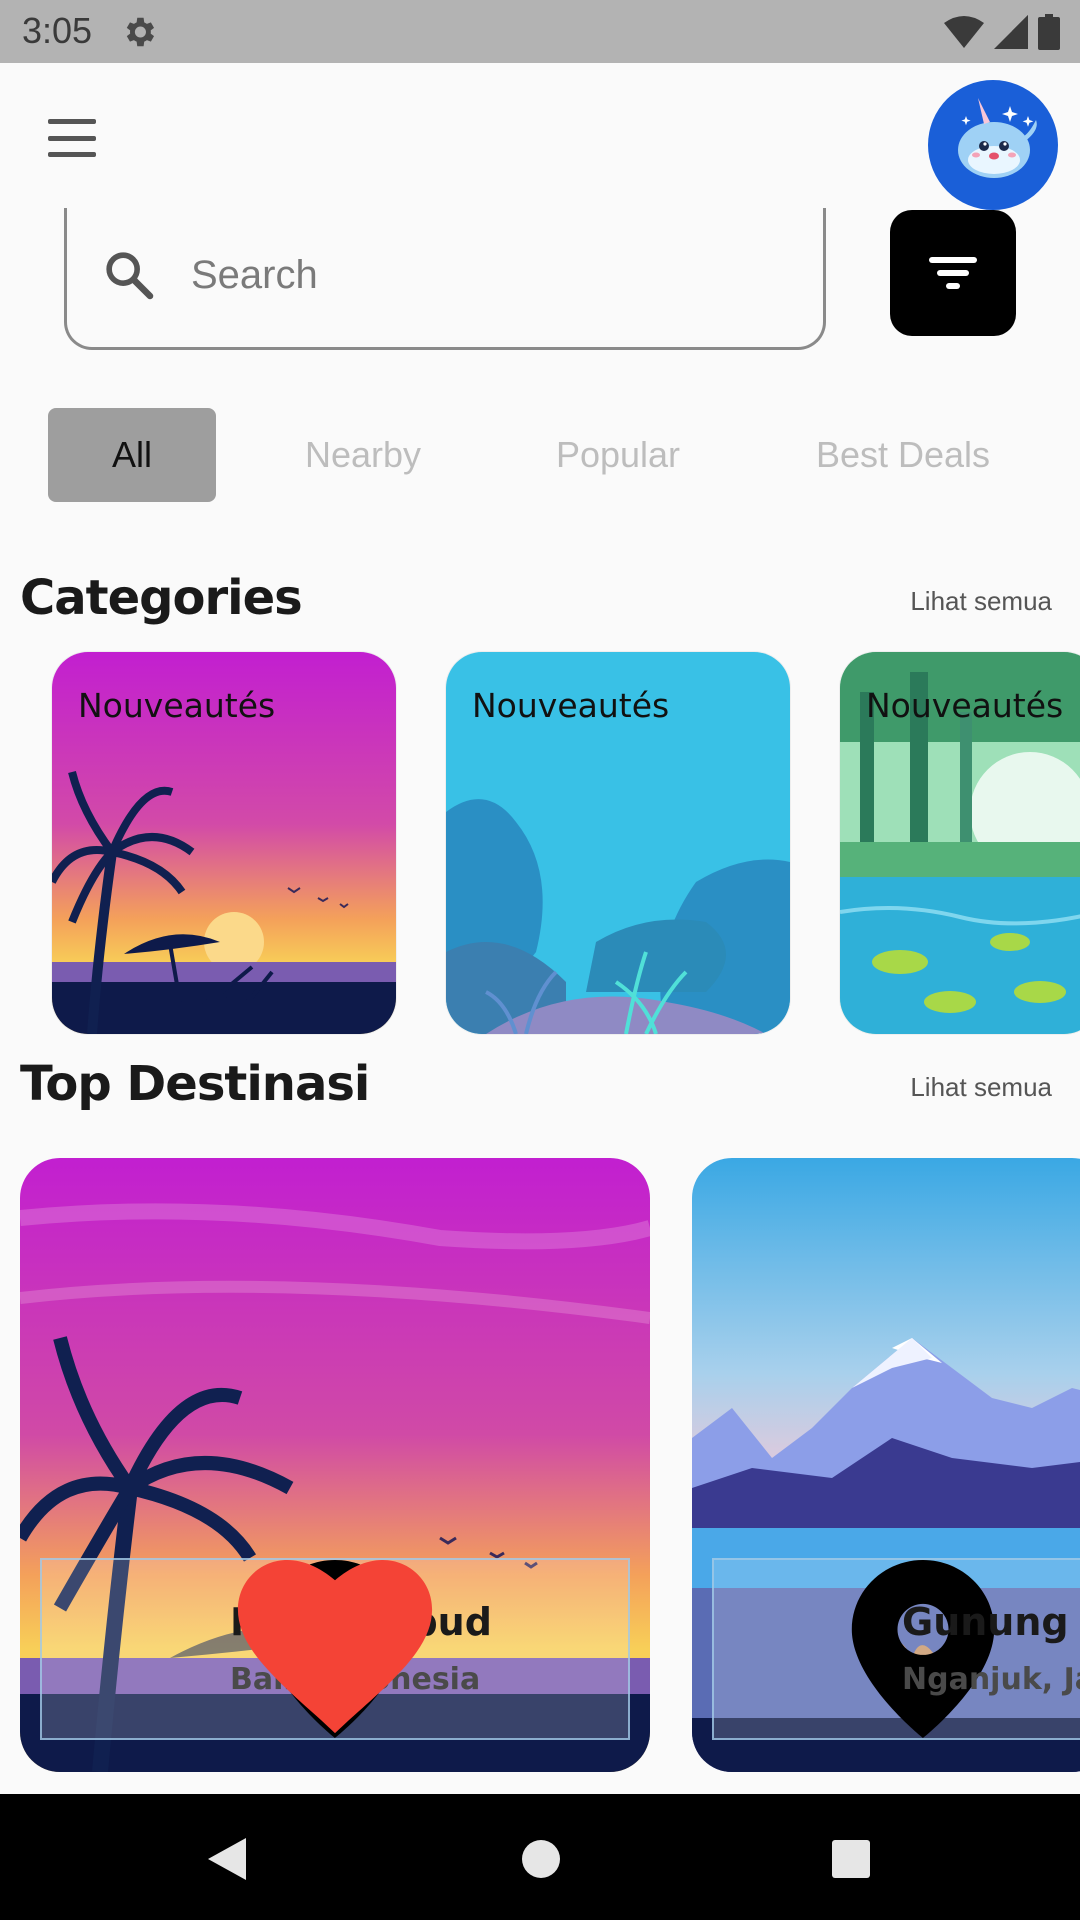 The width and height of the screenshot is (1080, 1920). What do you see at coordinates (540, 31) in the screenshot?
I see `status-bar: 3:05` at bounding box center [540, 31].